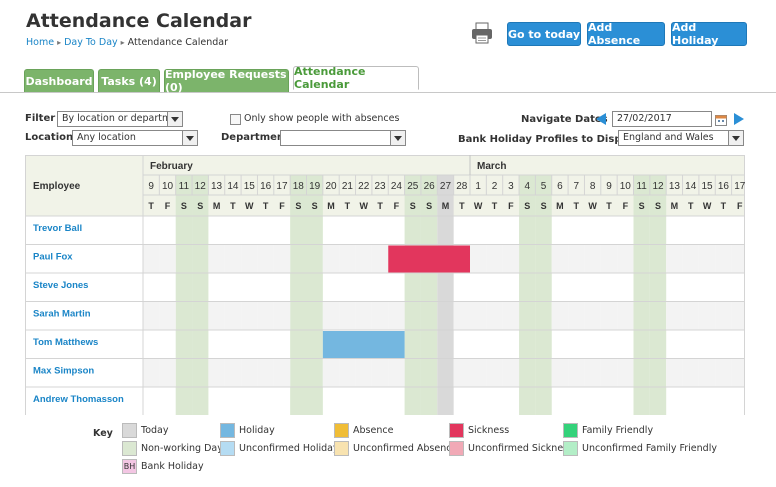 This screenshot has height=487, width=776. What do you see at coordinates (397, 138) in the screenshot?
I see `chevron-down-icon` at bounding box center [397, 138].